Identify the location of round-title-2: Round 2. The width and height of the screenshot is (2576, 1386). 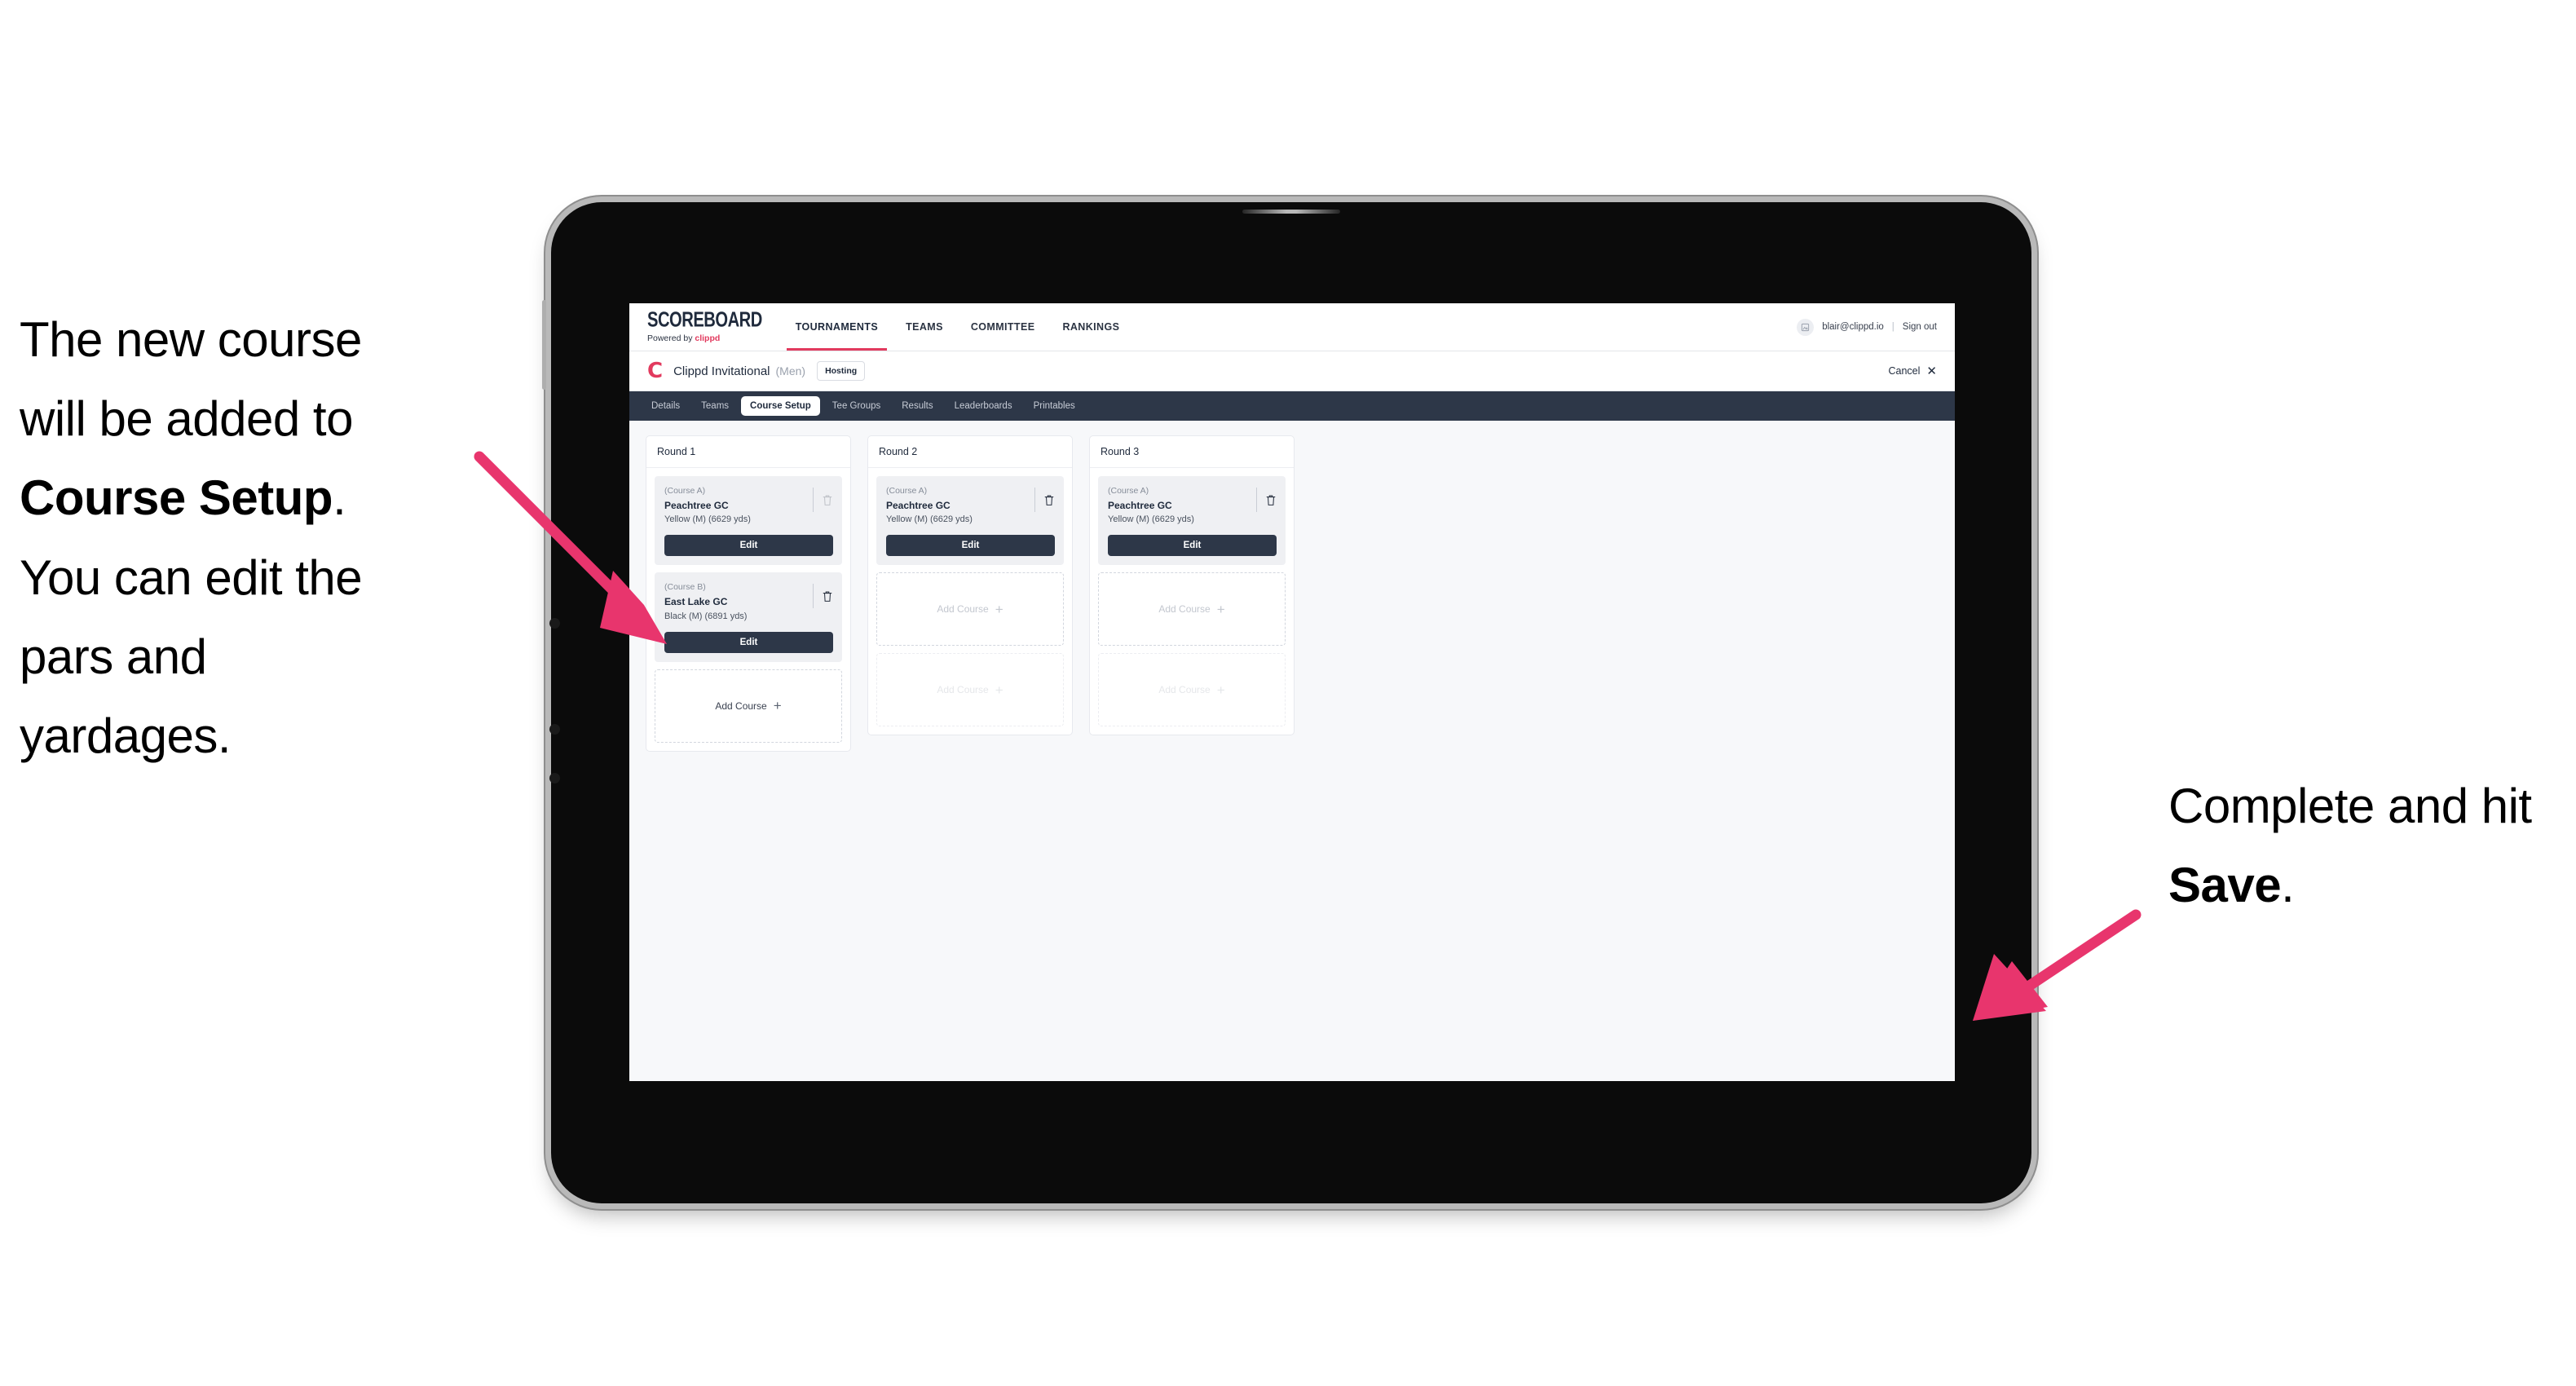
(970, 452).